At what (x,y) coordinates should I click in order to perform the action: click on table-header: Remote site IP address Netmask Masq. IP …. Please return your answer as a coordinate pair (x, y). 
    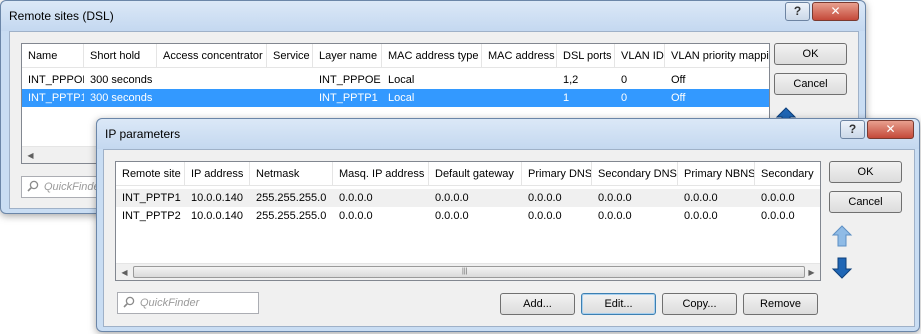
    Looking at the image, I should click on (468, 174).